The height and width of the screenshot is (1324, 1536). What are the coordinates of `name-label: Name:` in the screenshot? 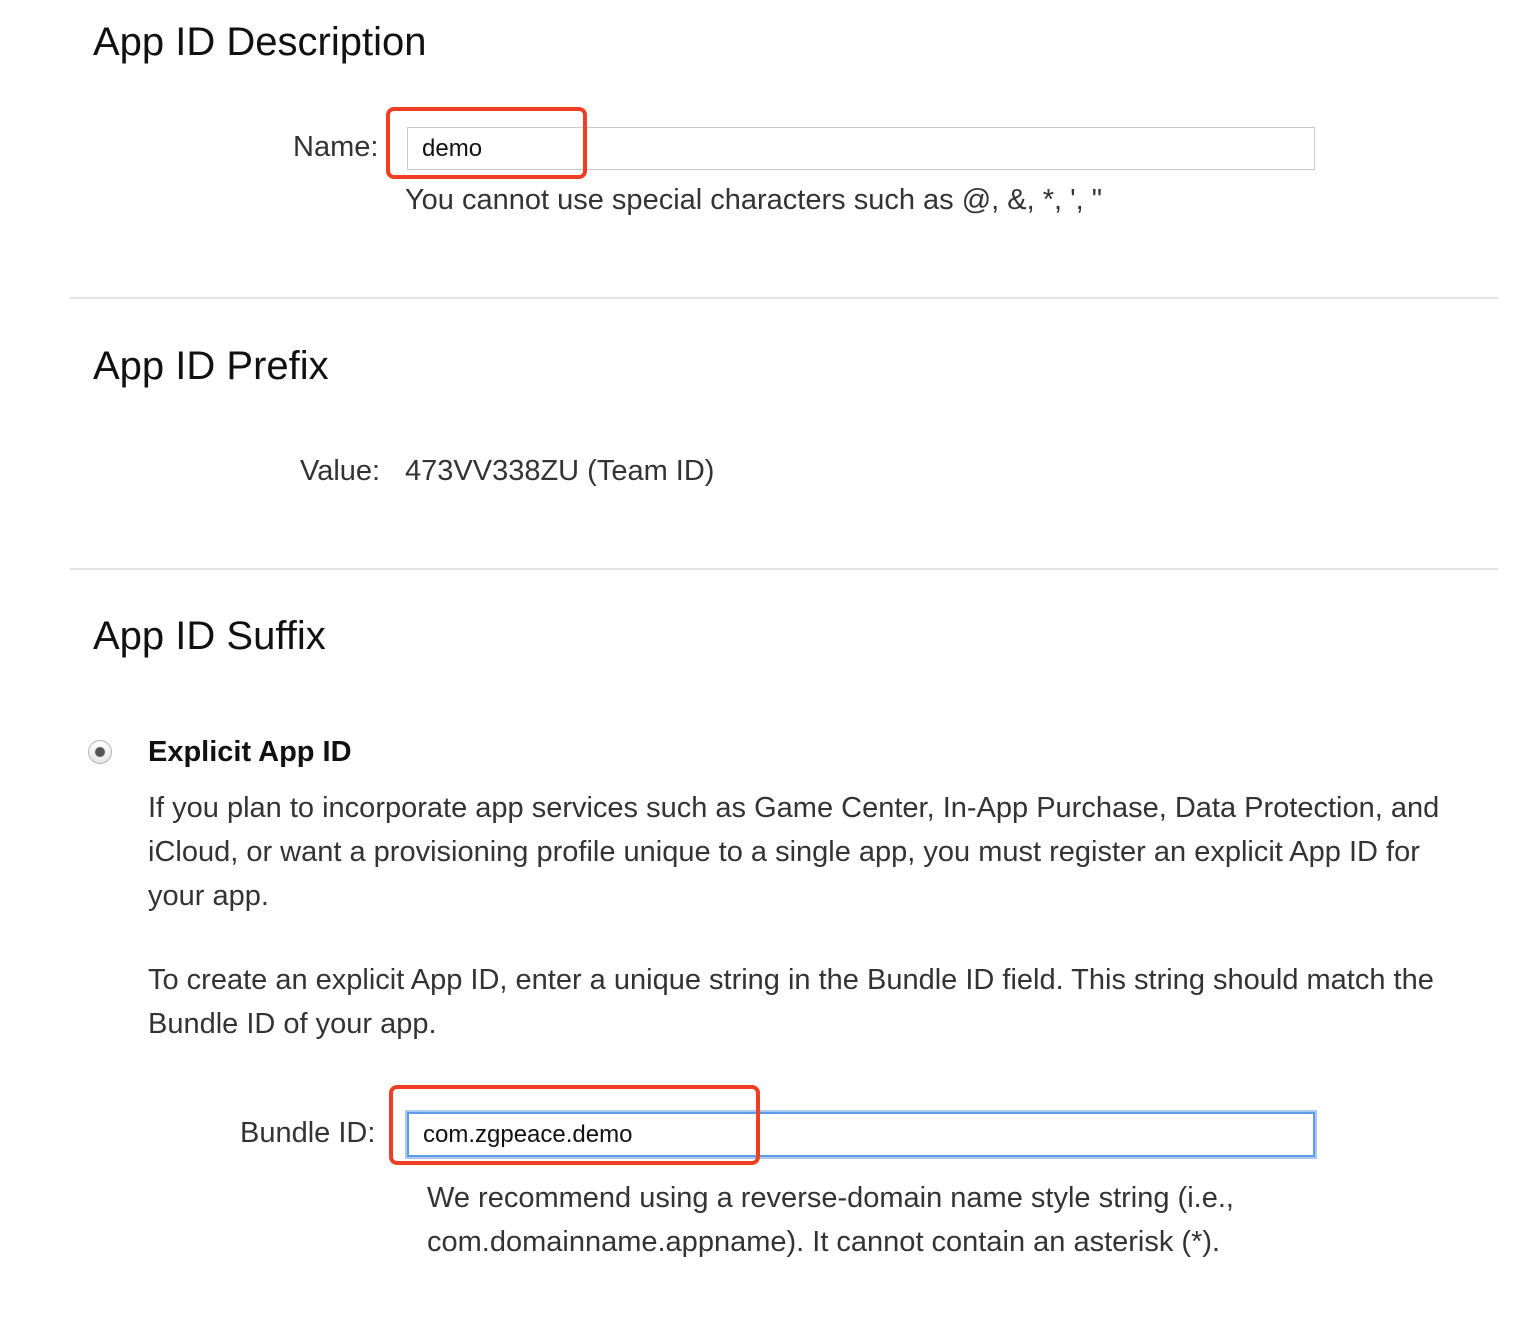 It's located at (336, 147).